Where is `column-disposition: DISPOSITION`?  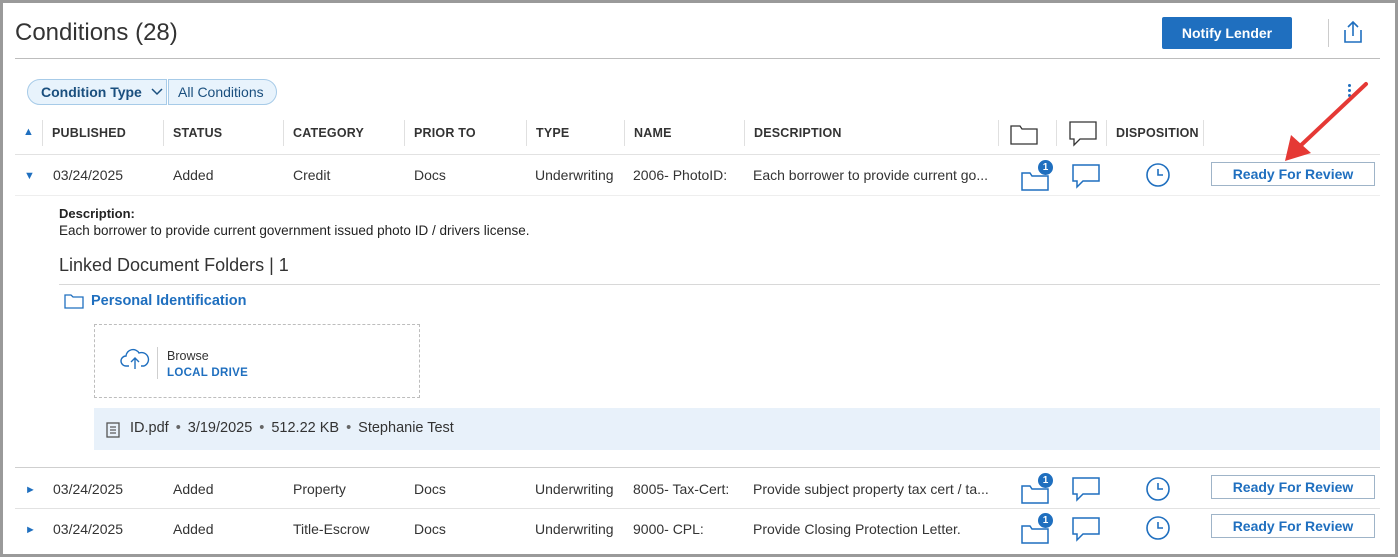 column-disposition: DISPOSITION is located at coordinates (1157, 133).